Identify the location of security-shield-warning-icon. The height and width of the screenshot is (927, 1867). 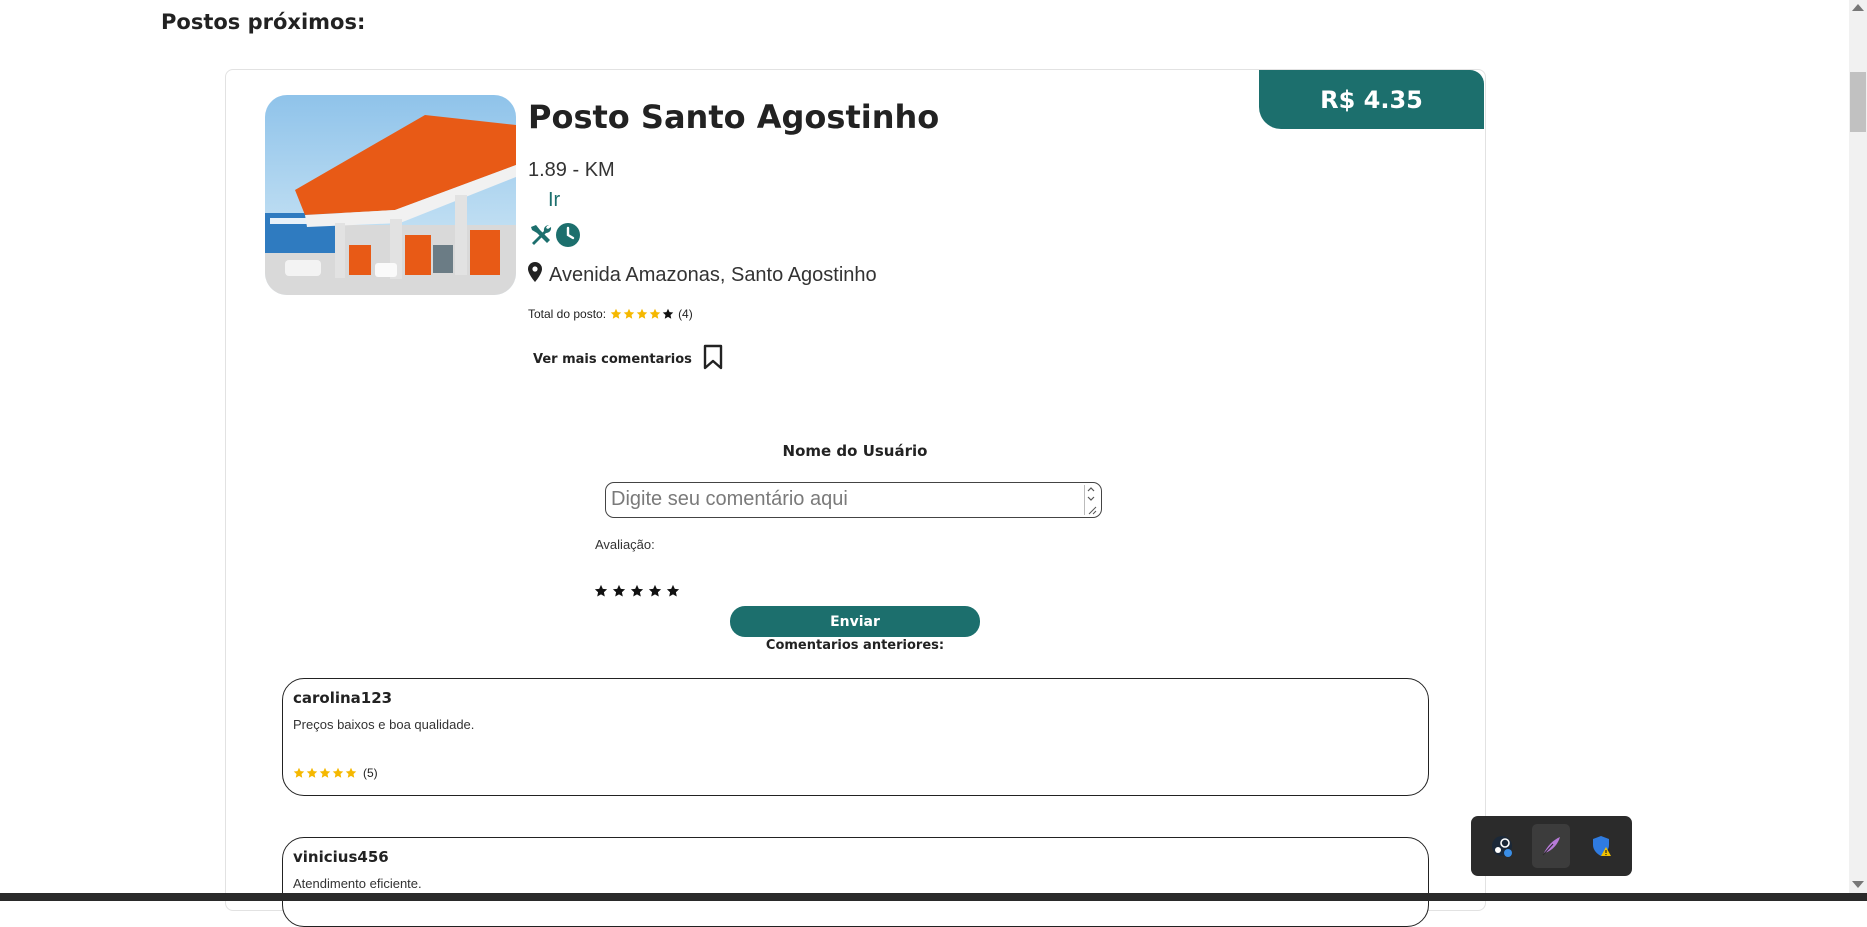
(1601, 846).